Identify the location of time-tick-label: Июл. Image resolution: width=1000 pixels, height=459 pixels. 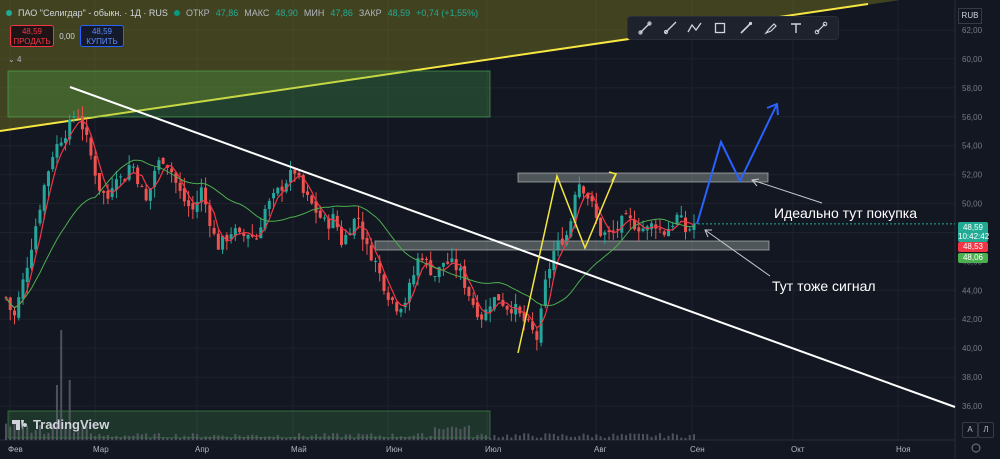
(493, 449).